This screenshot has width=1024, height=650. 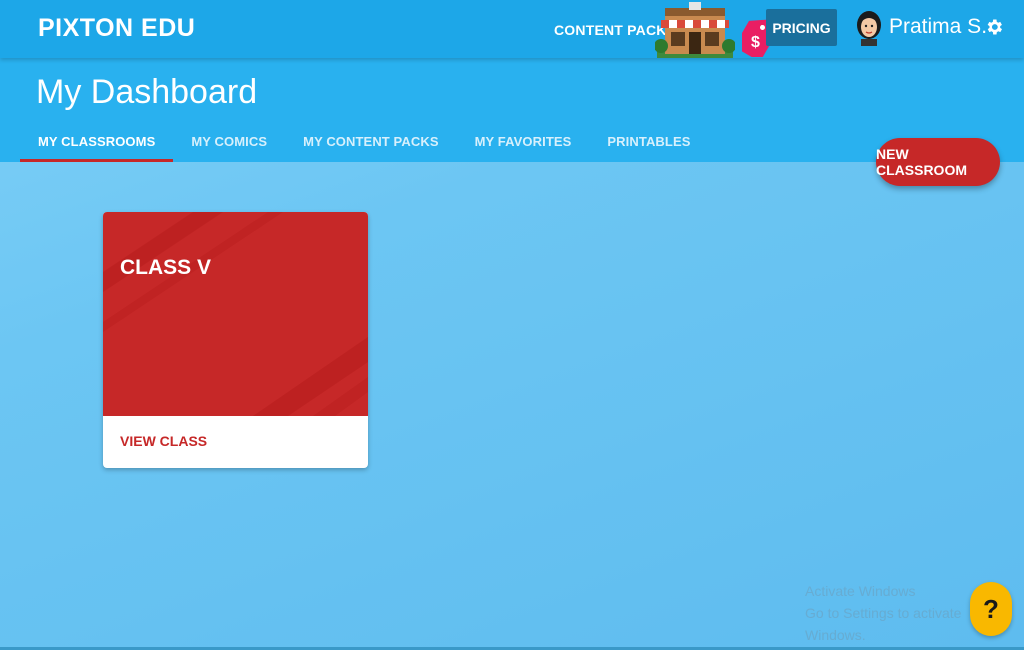 I want to click on help-button: ?, so click(x=991, y=609).